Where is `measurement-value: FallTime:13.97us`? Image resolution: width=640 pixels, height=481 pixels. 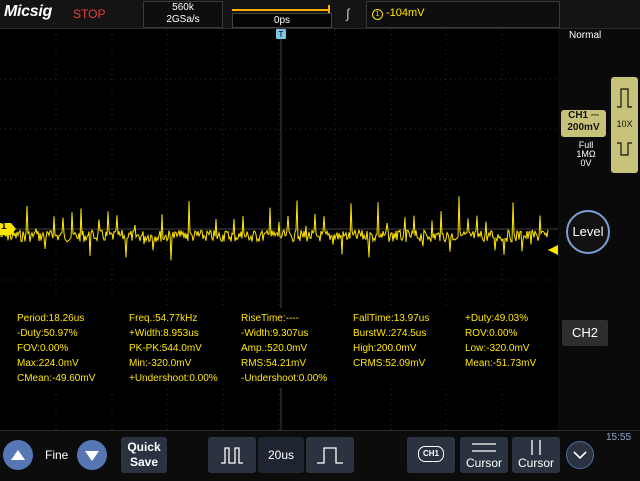 measurement-value: FallTime:13.97us is located at coordinates (391, 318).